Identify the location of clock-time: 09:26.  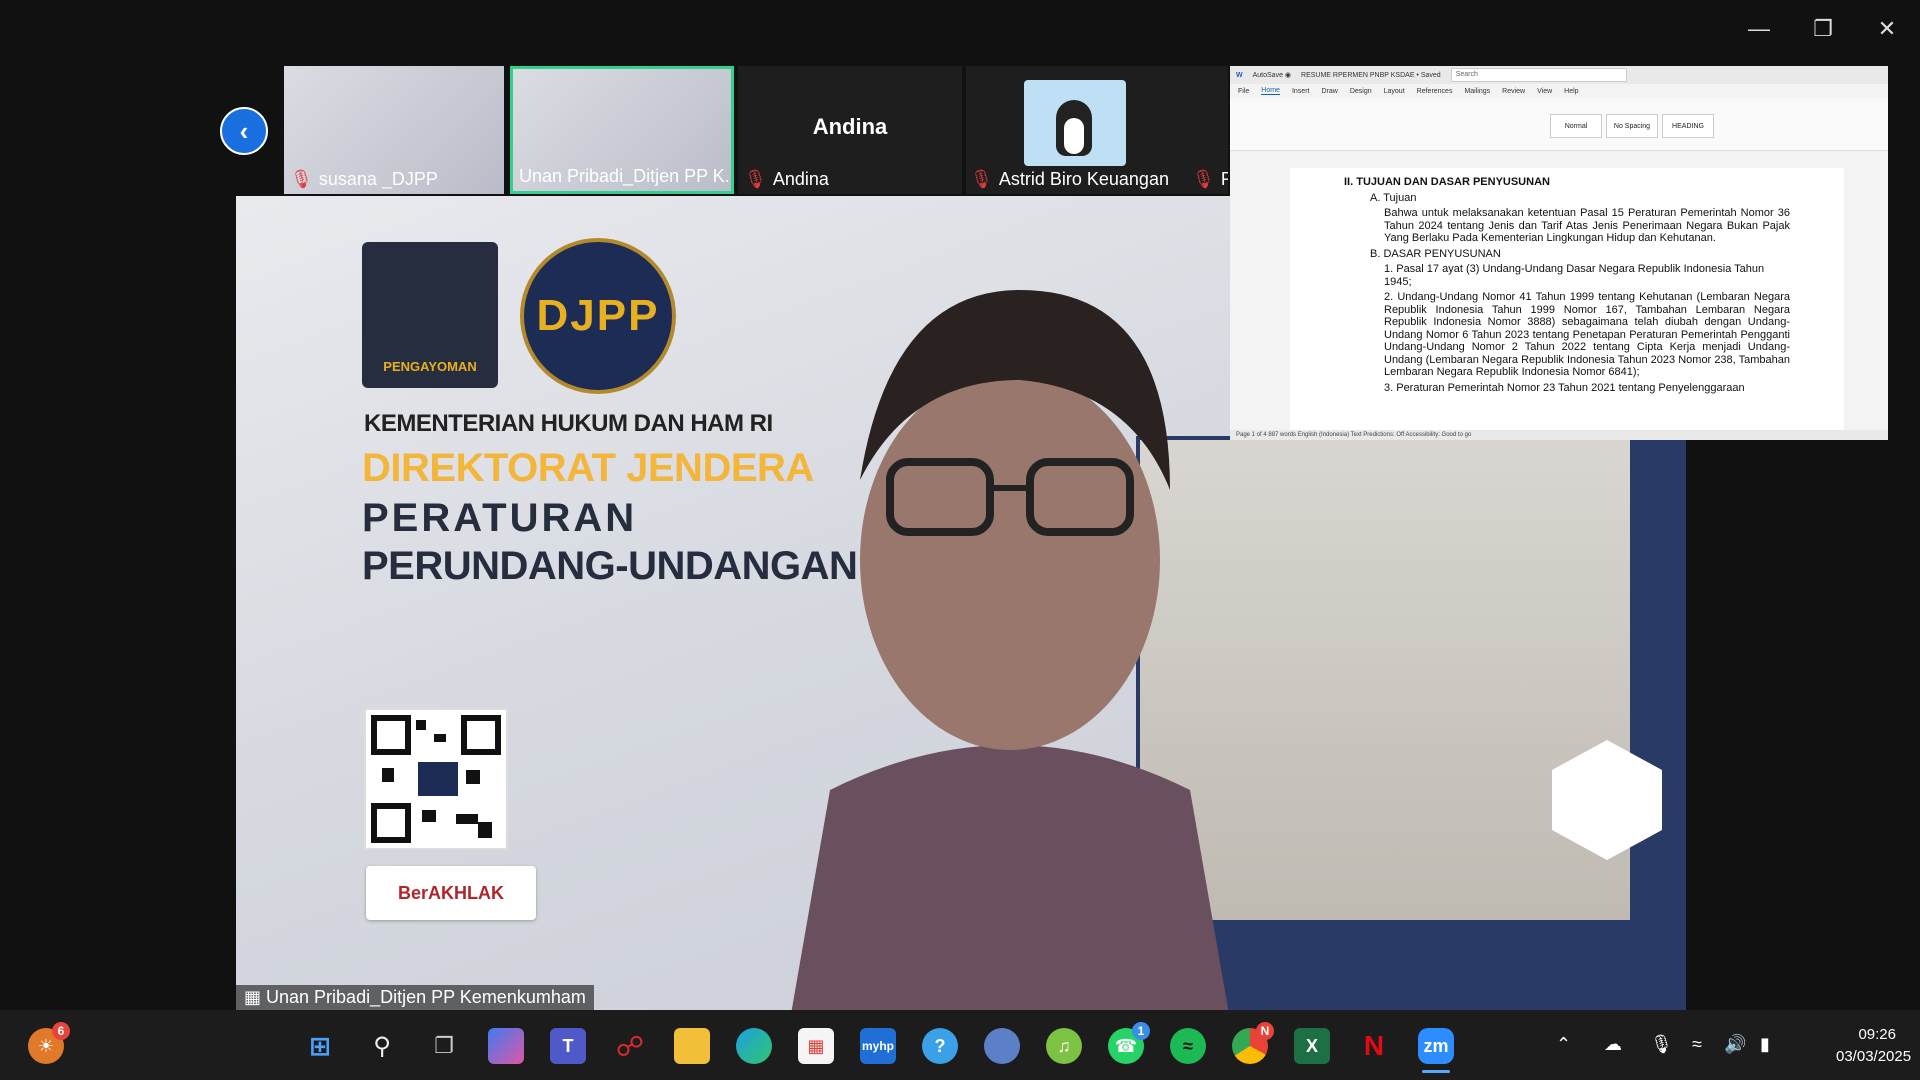
(1877, 1034).